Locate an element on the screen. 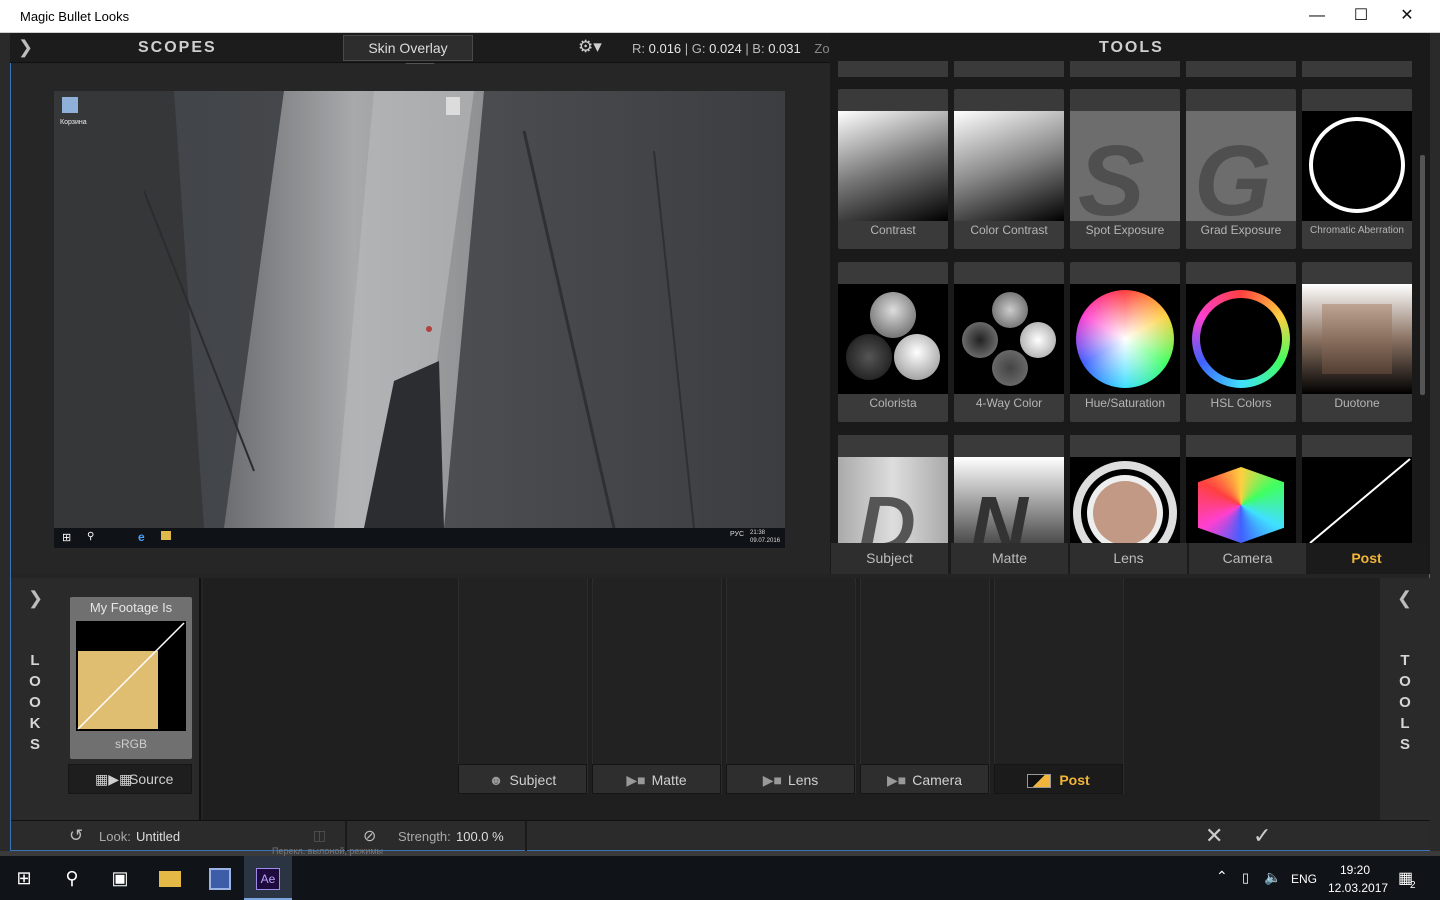  windows-start-icon: ⊞ is located at coordinates (24, 878).